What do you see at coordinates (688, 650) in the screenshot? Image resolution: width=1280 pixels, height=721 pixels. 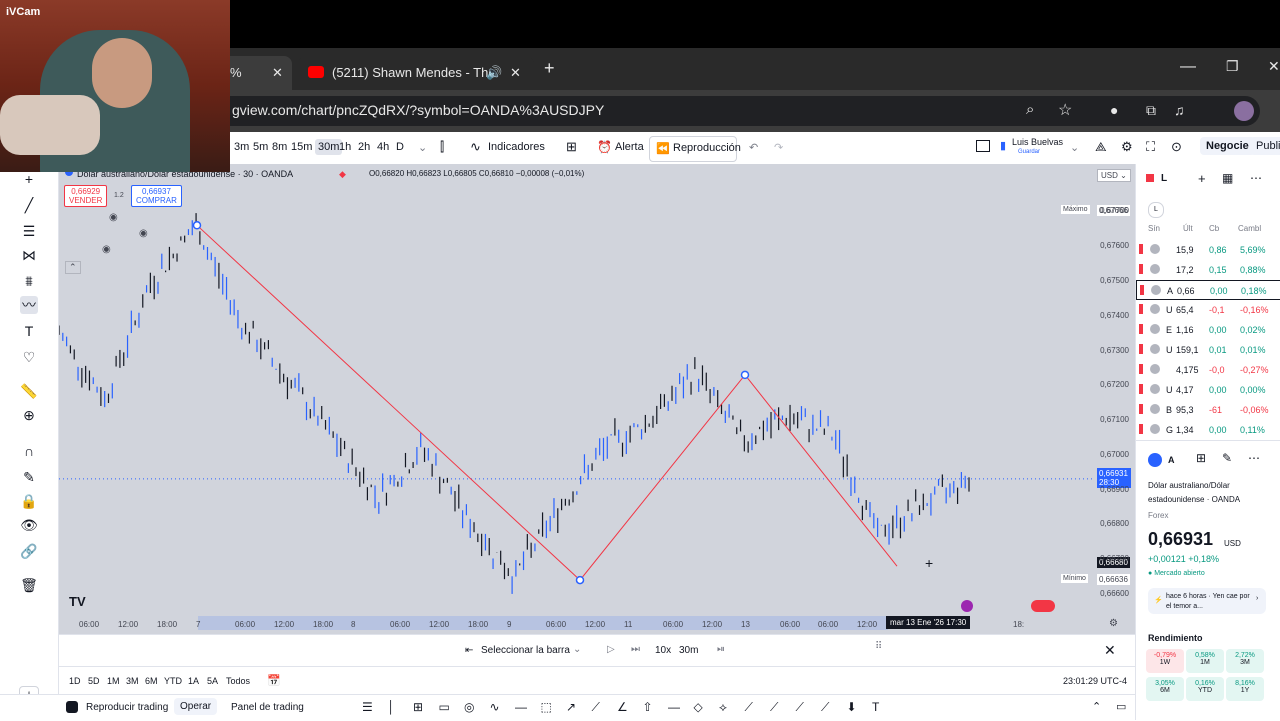 I see `interval-button: 30m` at bounding box center [688, 650].